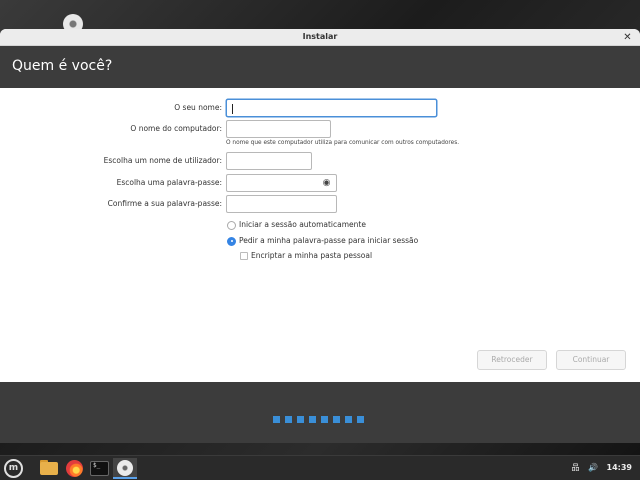 This screenshot has height=480, width=640. I want to click on confirm-input, so click(281, 204).